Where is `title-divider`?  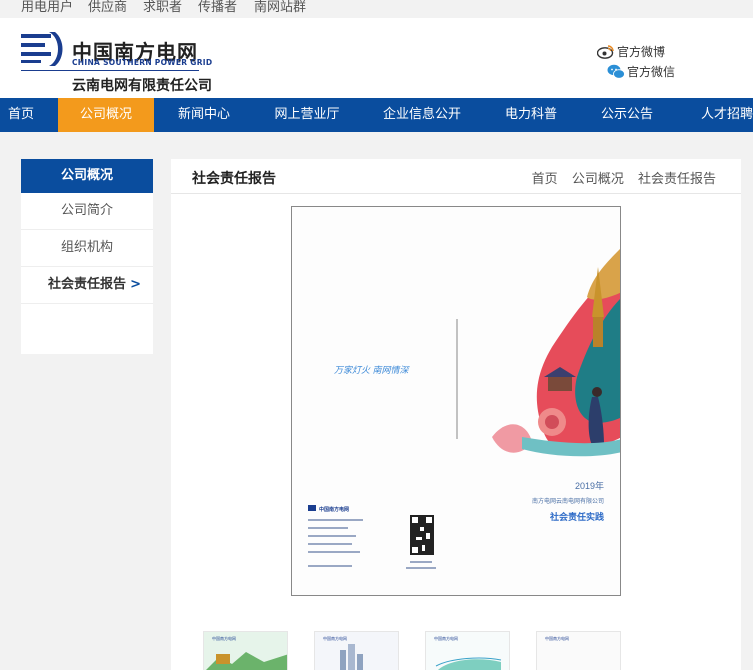
title-divider is located at coordinates (456, 193).